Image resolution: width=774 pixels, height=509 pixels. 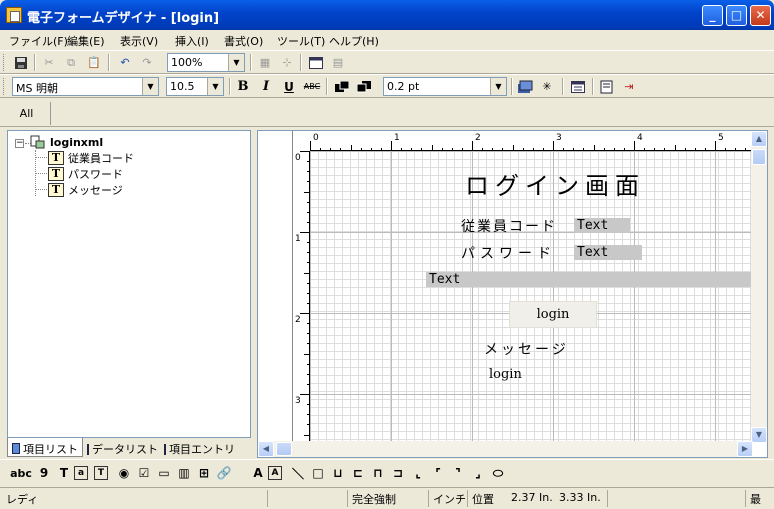 I want to click on label-tool-icon: abc, so click(x=21, y=473).